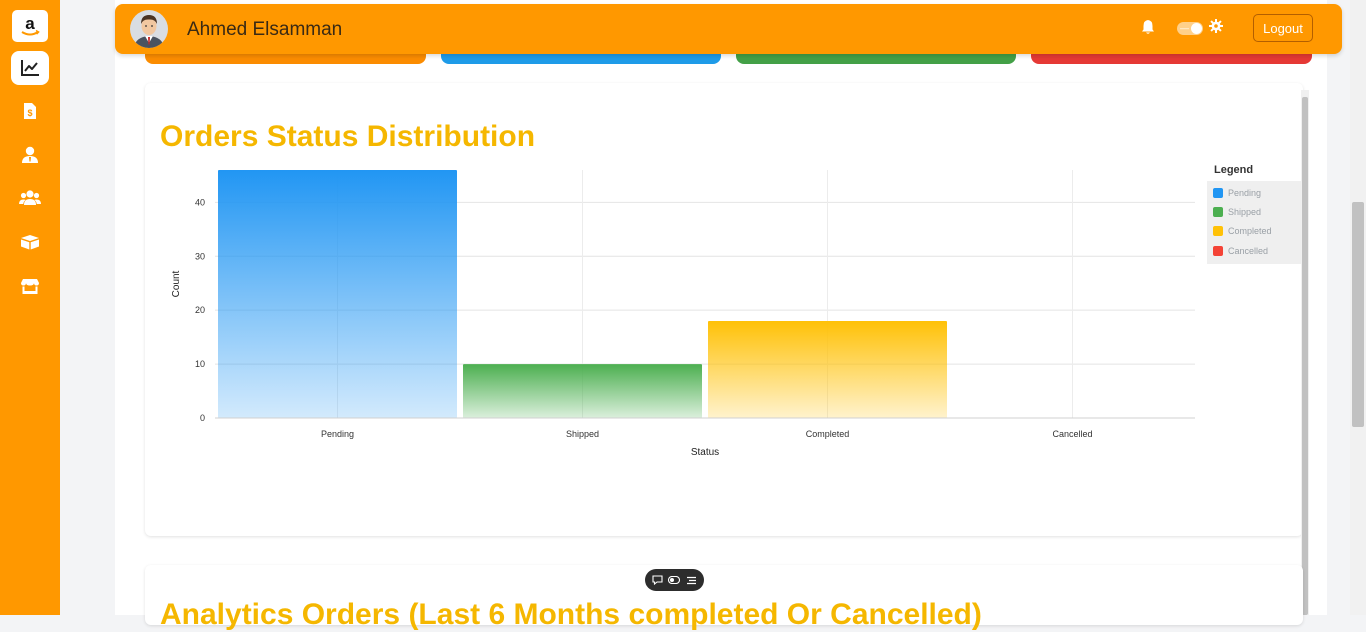 This screenshot has height=632, width=1366. I want to click on amazon-logo-icon: a, so click(30, 25).